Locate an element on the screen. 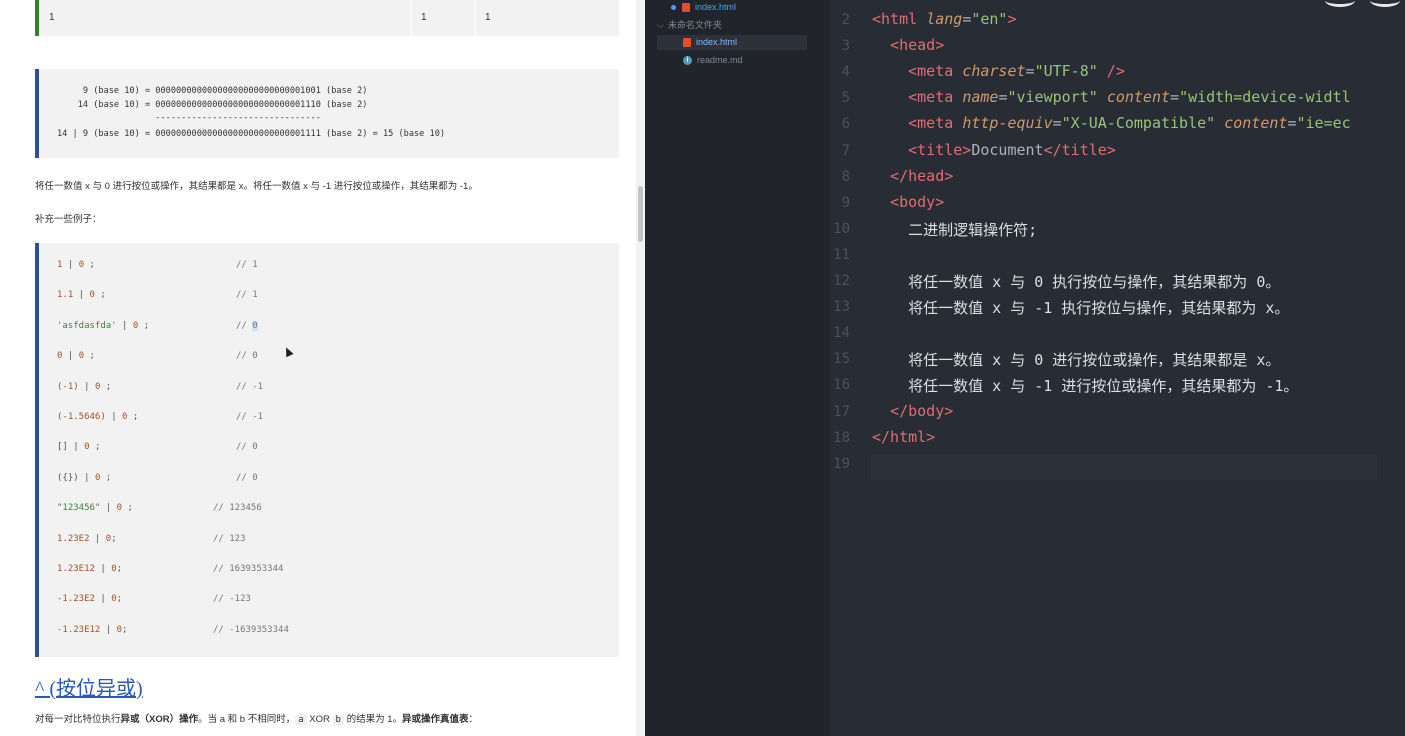 The height and width of the screenshot is (736, 1405). code-token: 将任一数值 x 与 -1 执行按位与操作，其结果都为 x。 is located at coordinates (1081, 308).